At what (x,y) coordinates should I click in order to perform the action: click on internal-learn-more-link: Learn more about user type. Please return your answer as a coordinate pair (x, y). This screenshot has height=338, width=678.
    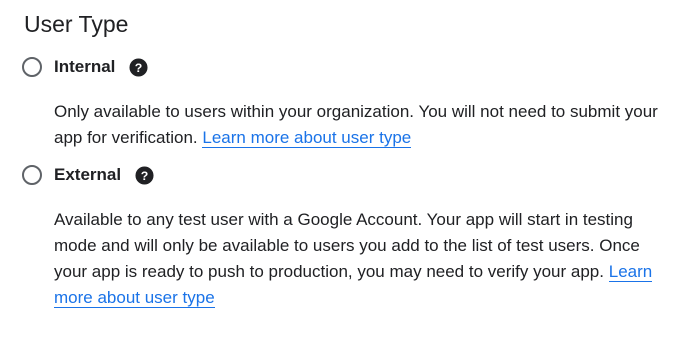
    Looking at the image, I should click on (307, 138).